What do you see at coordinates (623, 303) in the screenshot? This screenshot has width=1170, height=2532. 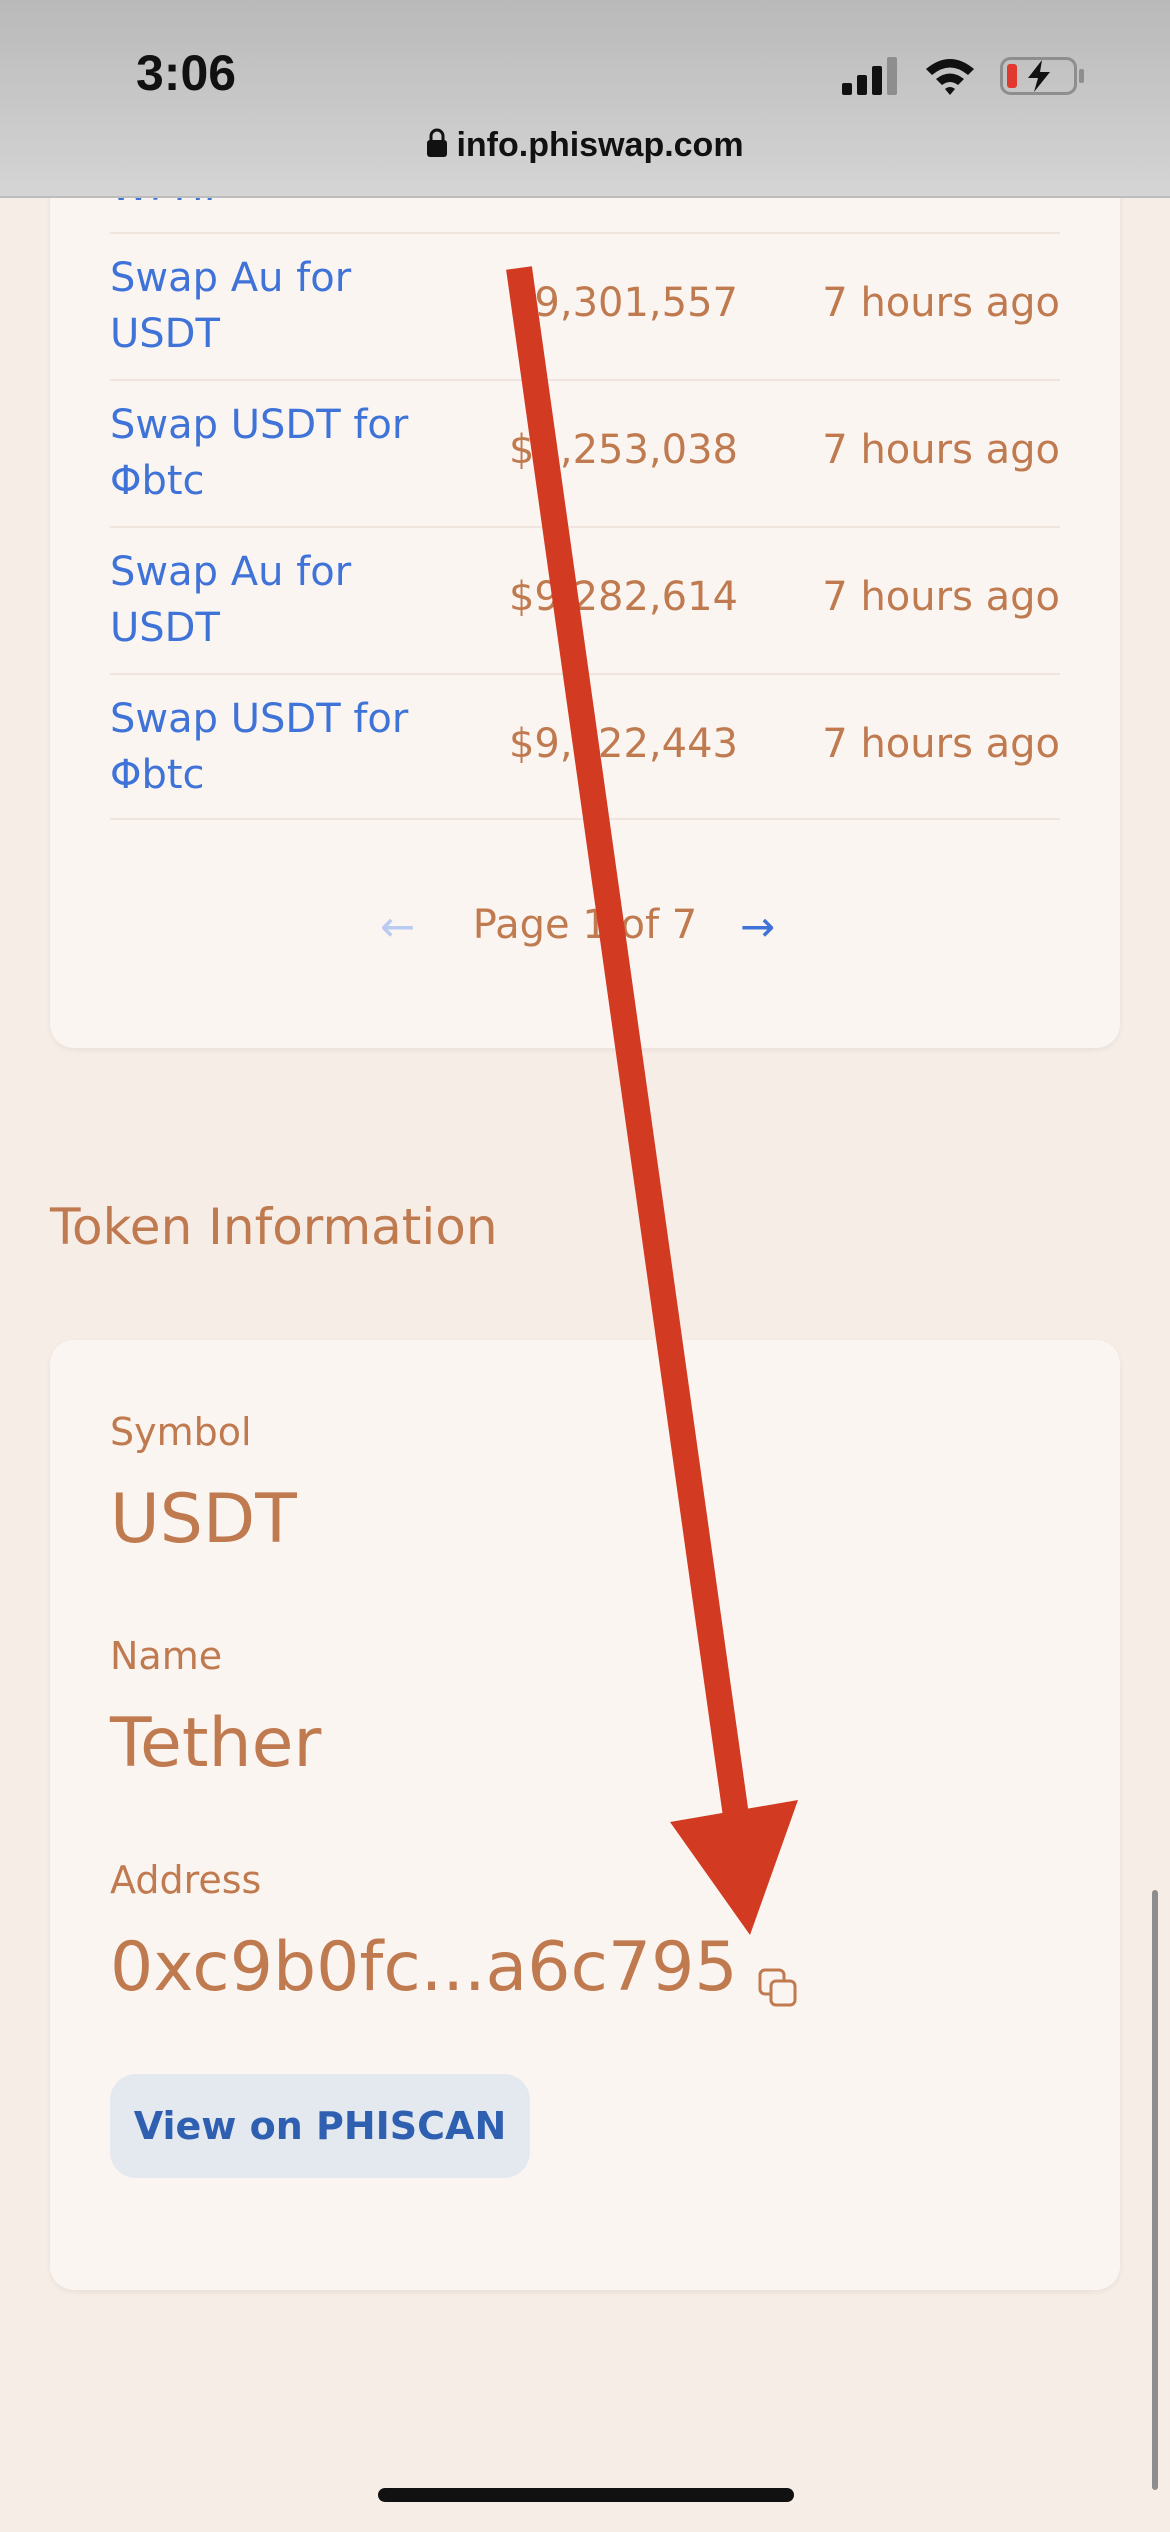 I see `transaction-value: $9,301,557` at bounding box center [623, 303].